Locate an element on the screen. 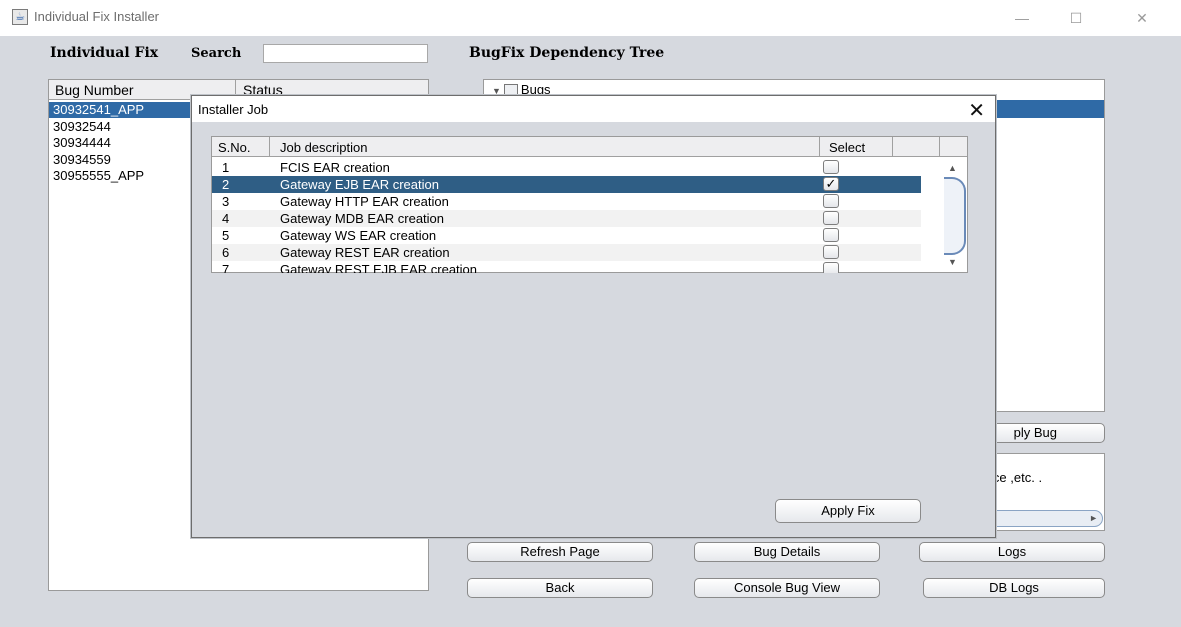 This screenshot has width=1181, height=627. scroll-down-icon: ▼ is located at coordinates (952, 262).